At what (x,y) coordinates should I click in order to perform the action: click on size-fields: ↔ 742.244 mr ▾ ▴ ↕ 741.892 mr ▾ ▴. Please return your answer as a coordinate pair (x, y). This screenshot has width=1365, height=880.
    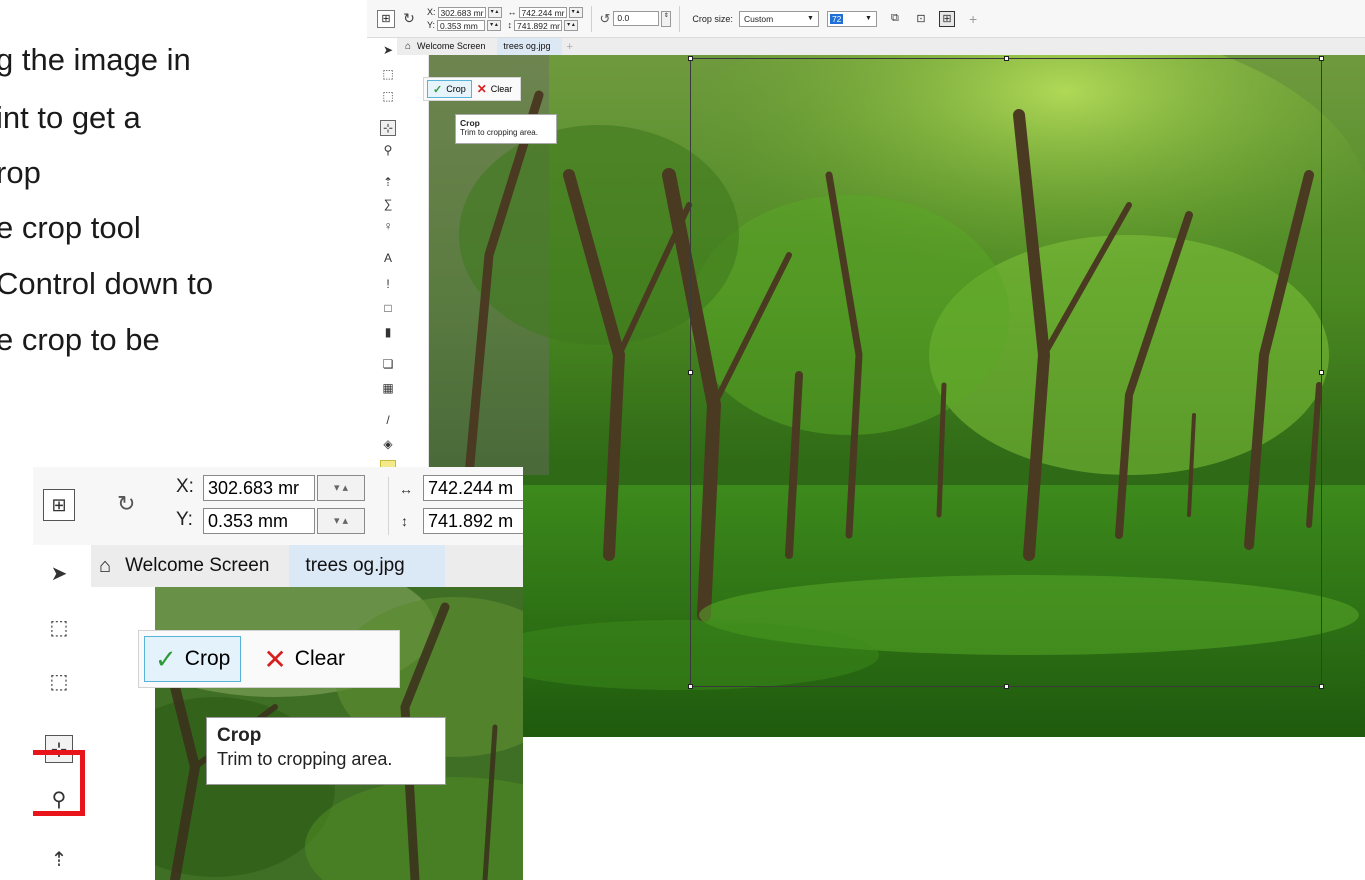
    Looking at the image, I should click on (545, 18).